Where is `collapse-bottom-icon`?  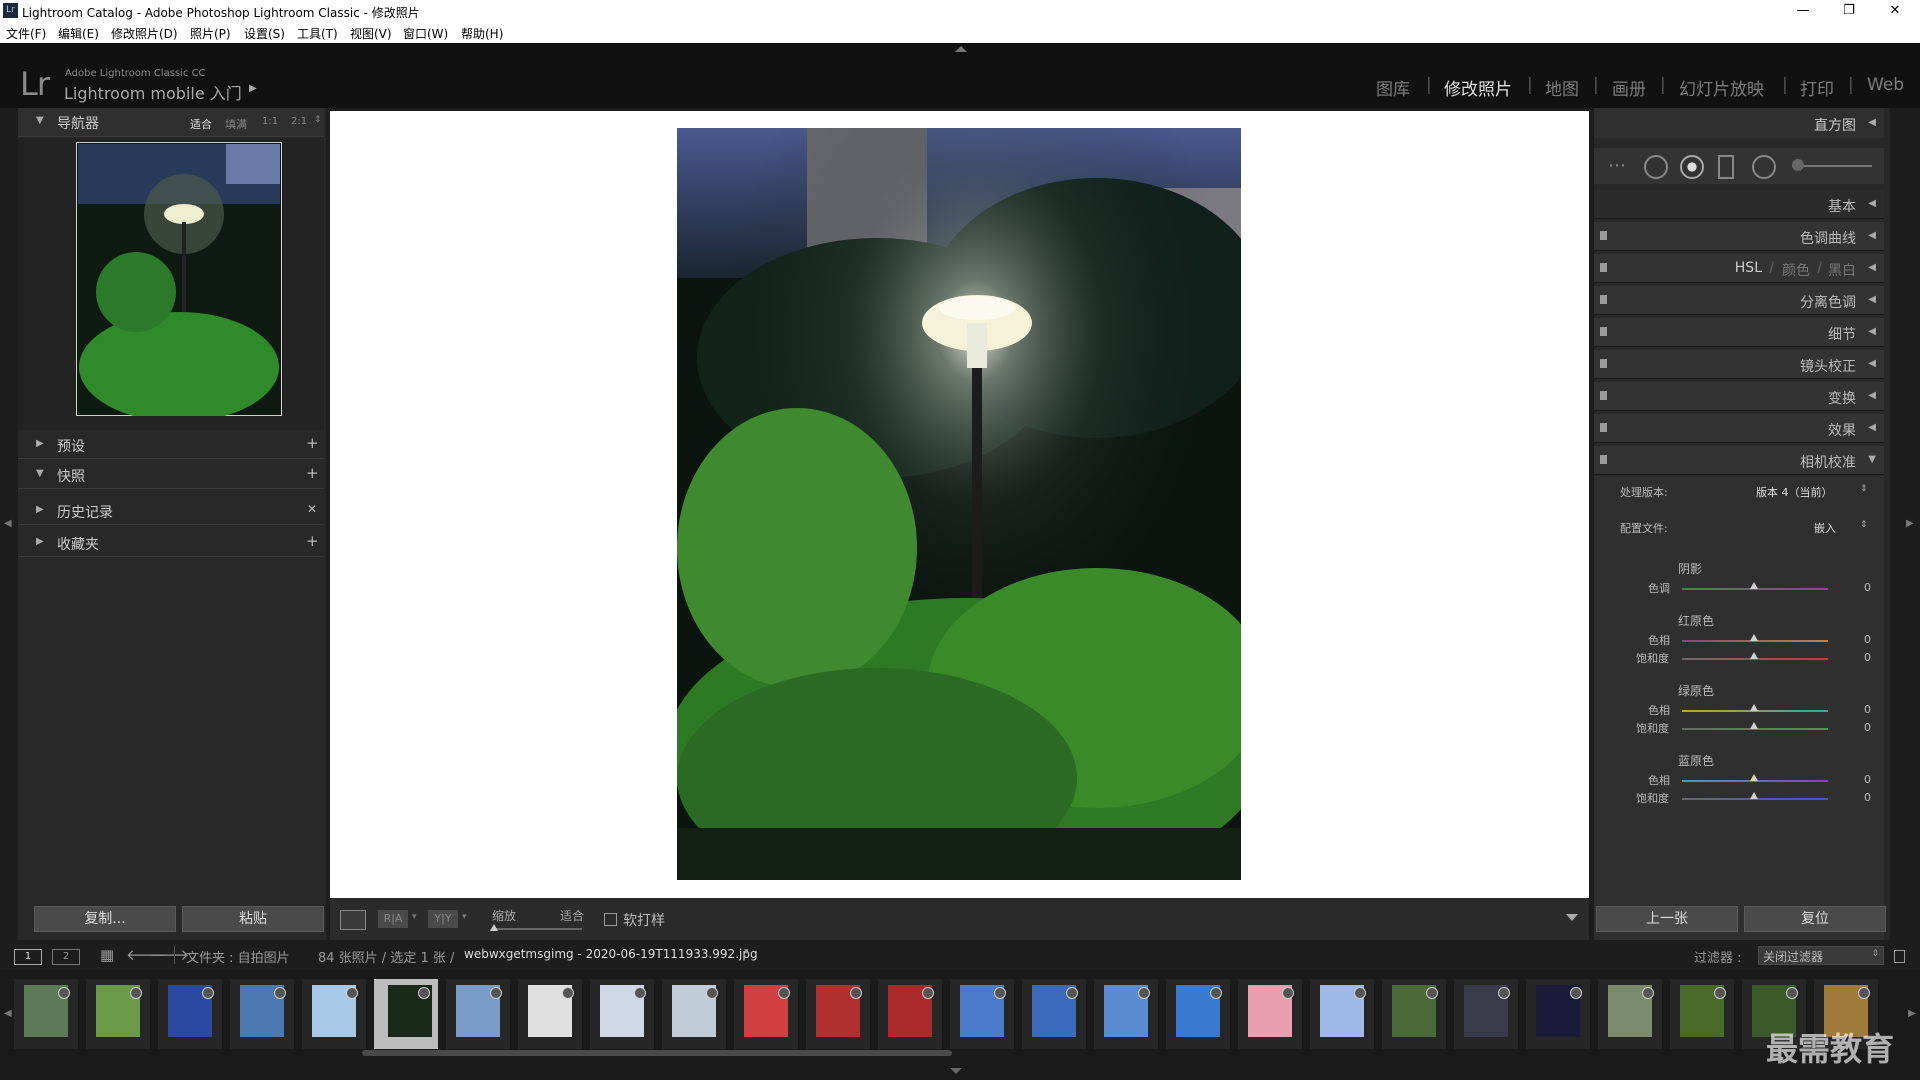 collapse-bottom-icon is located at coordinates (956, 1071).